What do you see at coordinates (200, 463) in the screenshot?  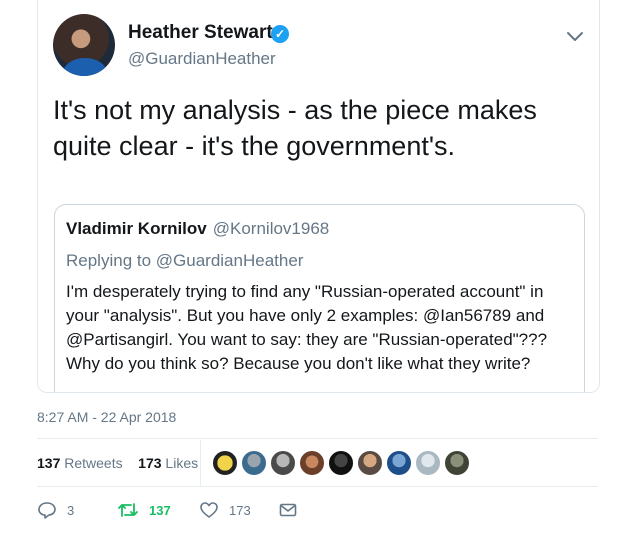 I see `stats-separator` at bounding box center [200, 463].